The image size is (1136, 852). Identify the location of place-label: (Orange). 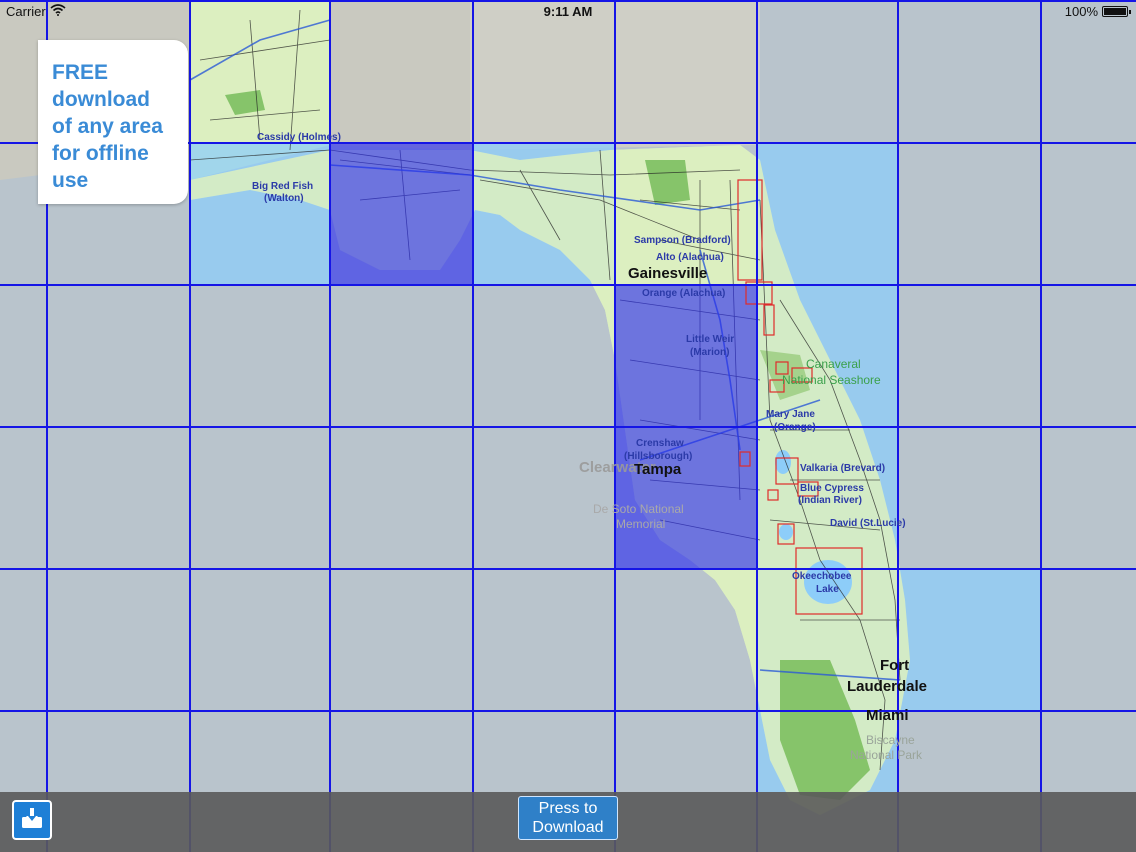
(795, 427).